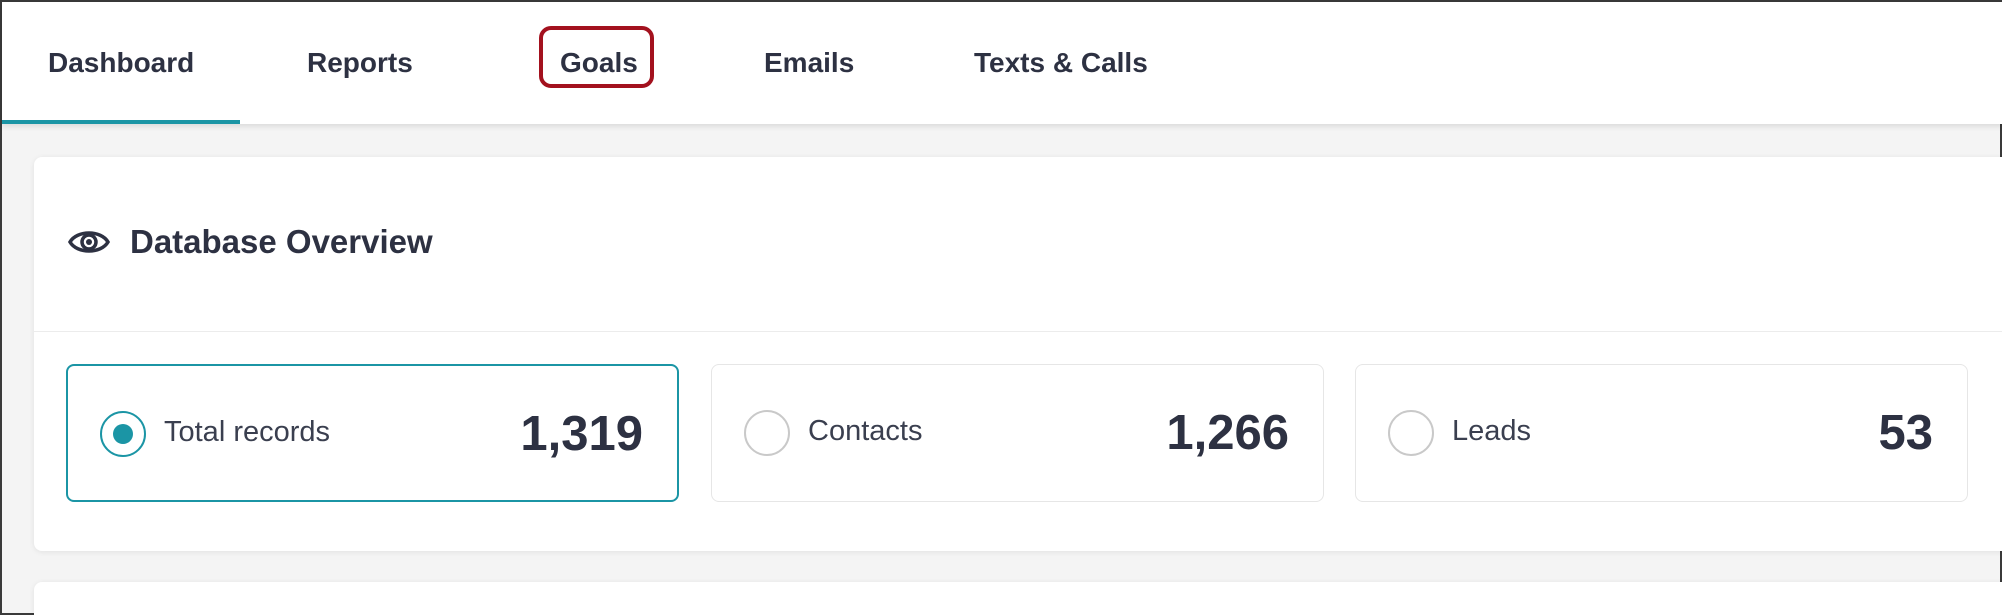  I want to click on stat-total-records: Total records 1,319, so click(372, 433).